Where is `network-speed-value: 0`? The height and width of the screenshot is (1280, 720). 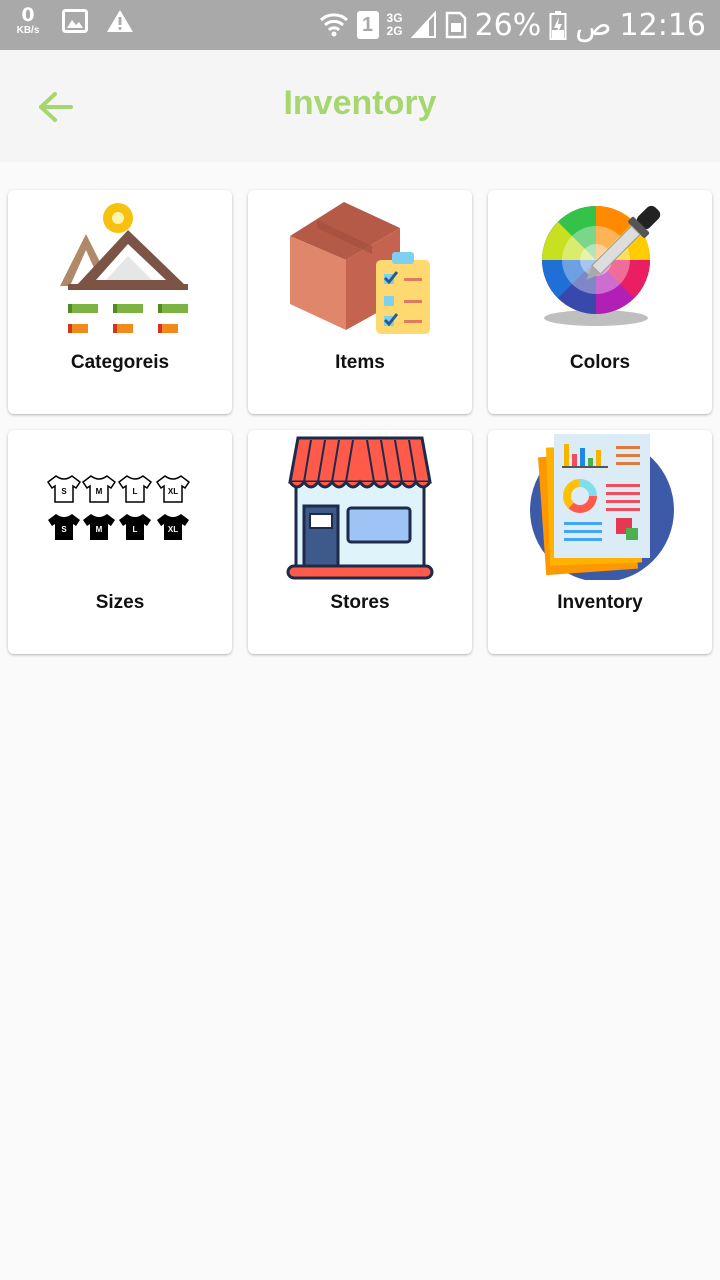 network-speed-value: 0 is located at coordinates (28, 15).